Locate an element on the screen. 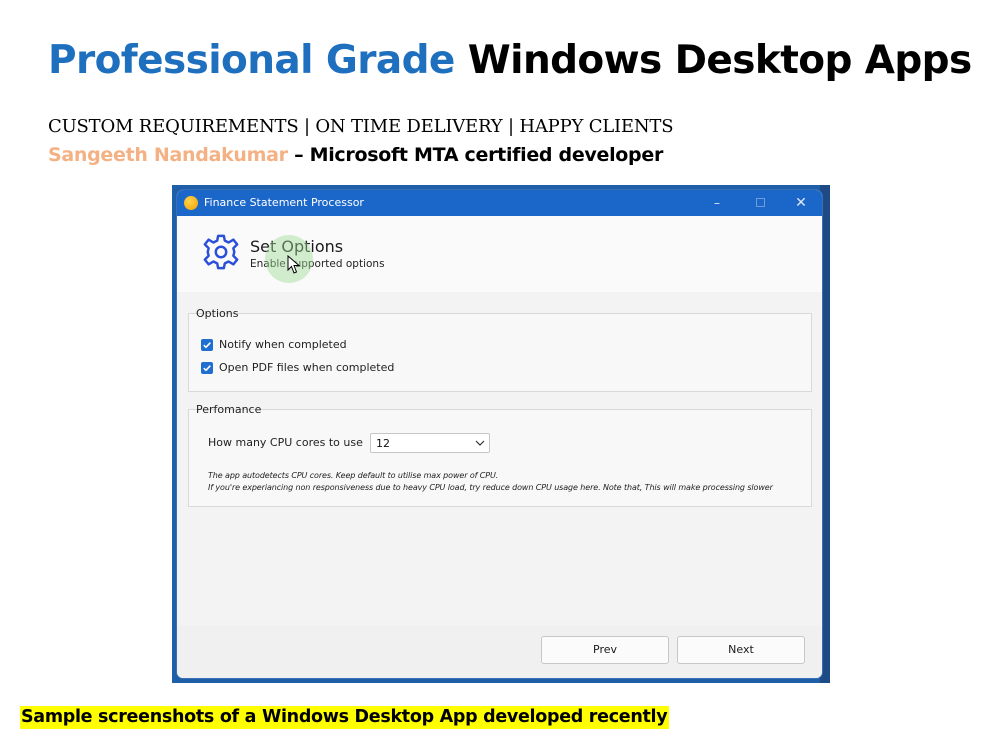 The width and height of the screenshot is (1000, 750). slide-title-rest: Windows Desktop Apps is located at coordinates (719, 60).